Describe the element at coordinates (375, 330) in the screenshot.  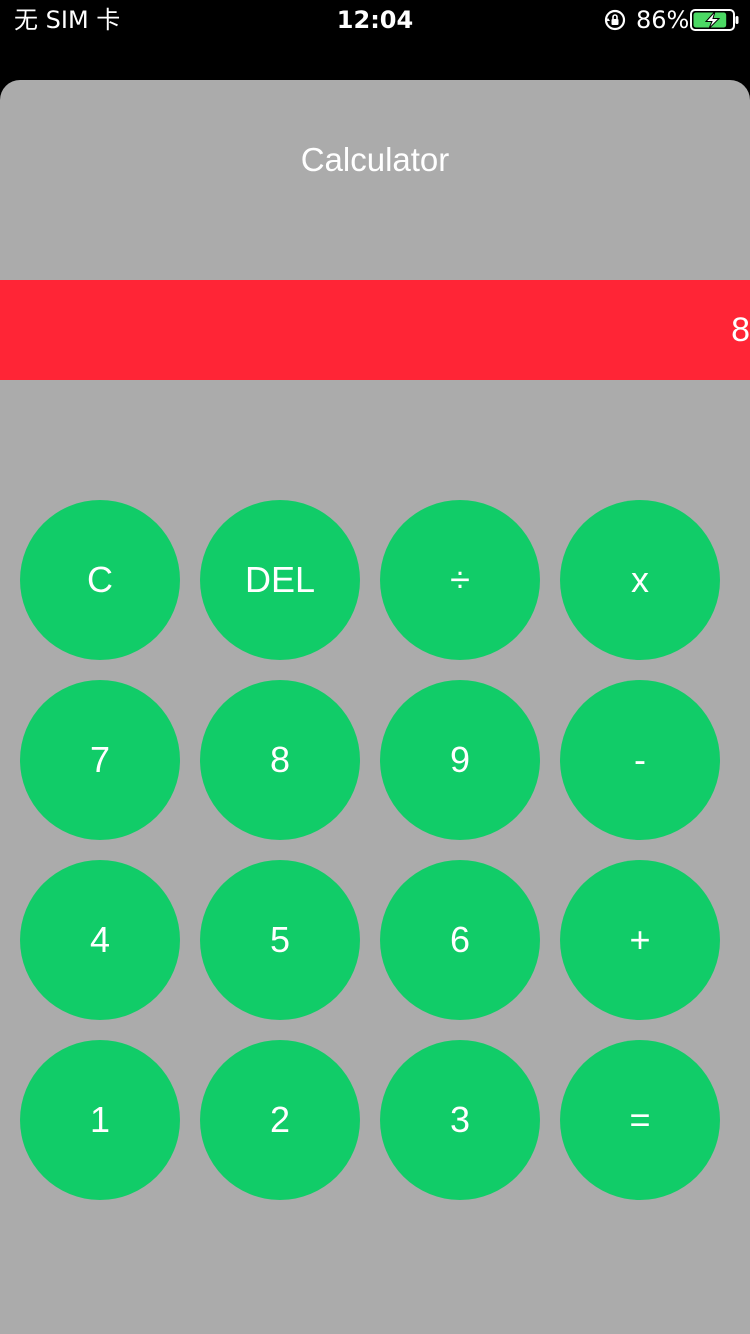
I see `result-display: 8` at that location.